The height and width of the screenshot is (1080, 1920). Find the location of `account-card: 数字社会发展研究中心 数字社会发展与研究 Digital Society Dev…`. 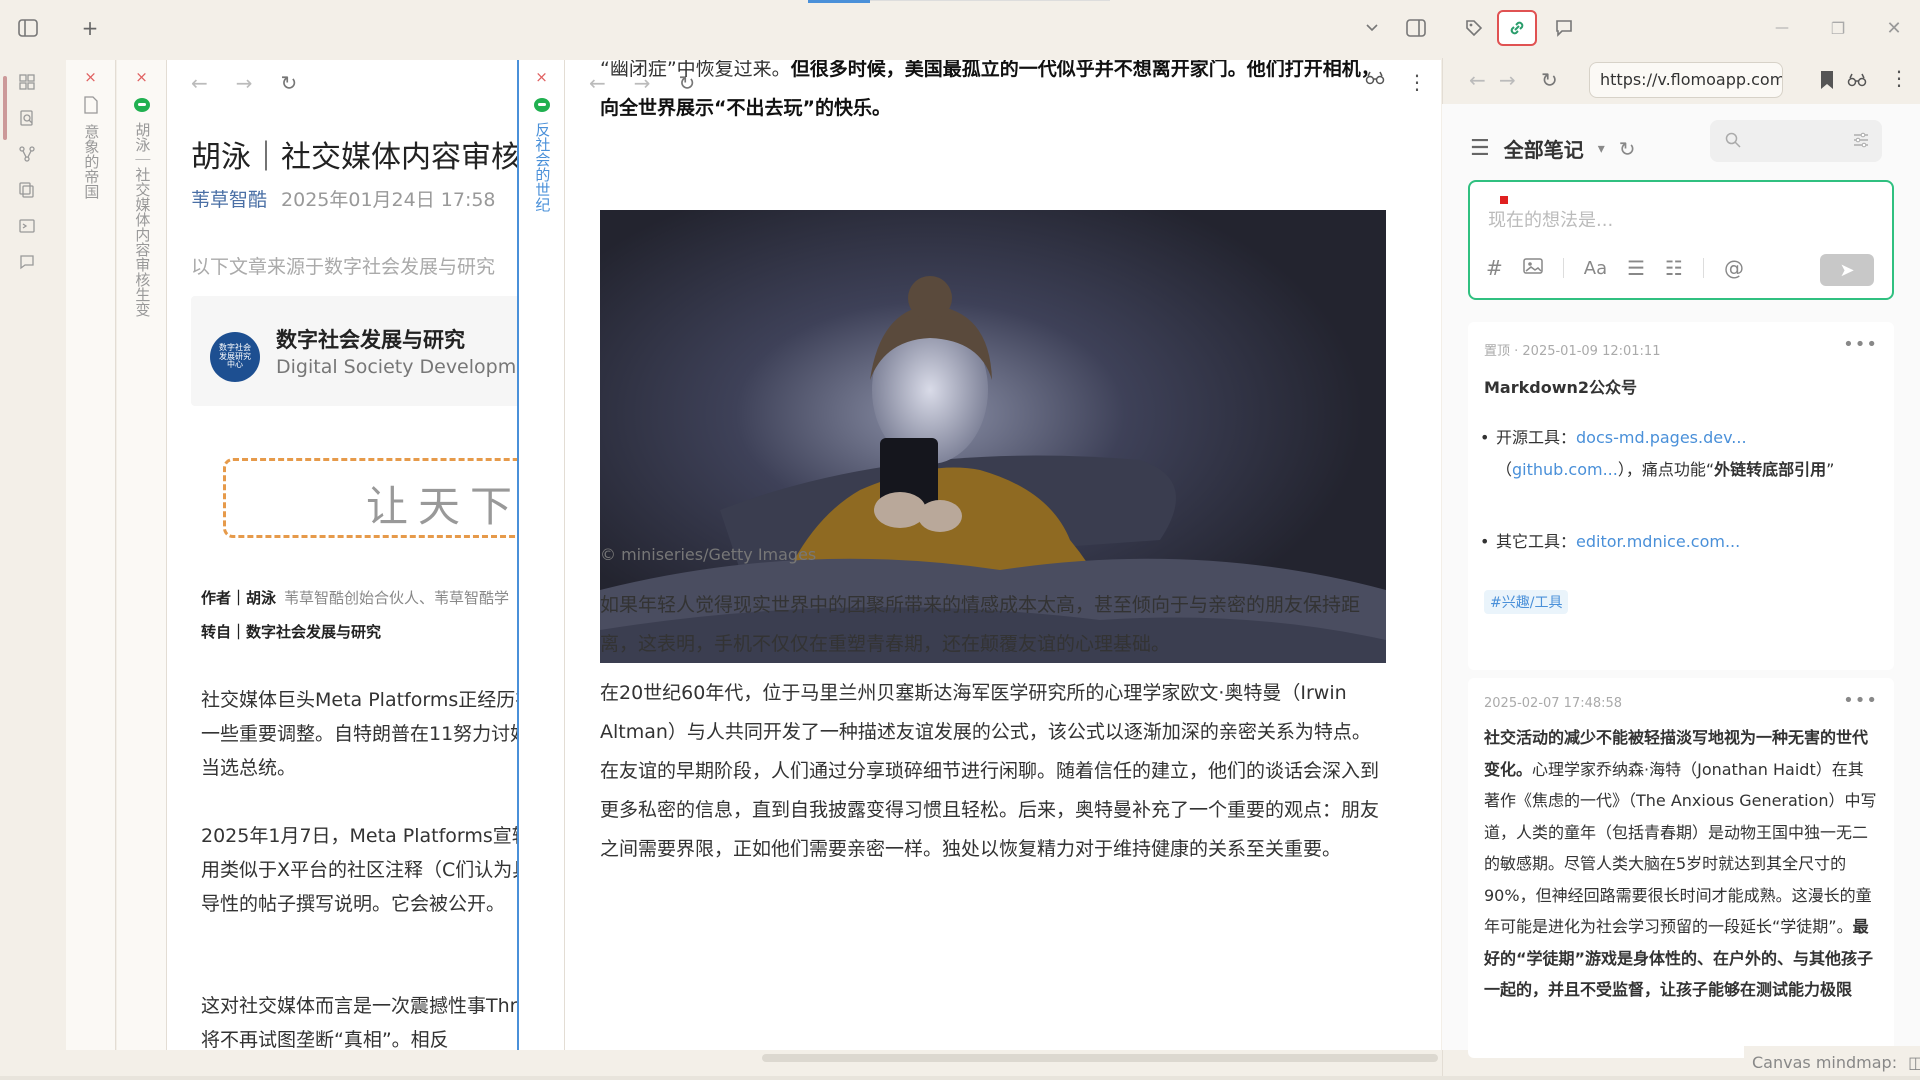

account-card: 数字社会发展研究中心 数字社会发展与研究 Digital Society Dev… is located at coordinates (354, 351).